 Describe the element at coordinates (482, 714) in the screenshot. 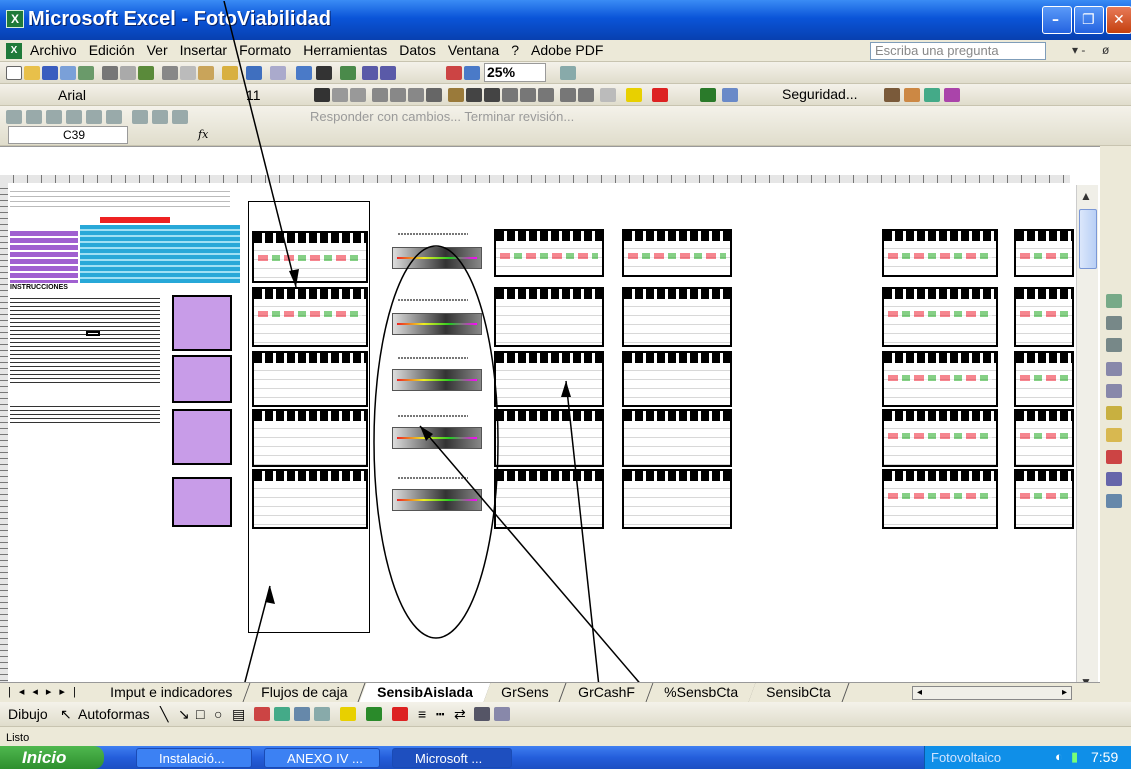

I see `shadow-icon` at that location.